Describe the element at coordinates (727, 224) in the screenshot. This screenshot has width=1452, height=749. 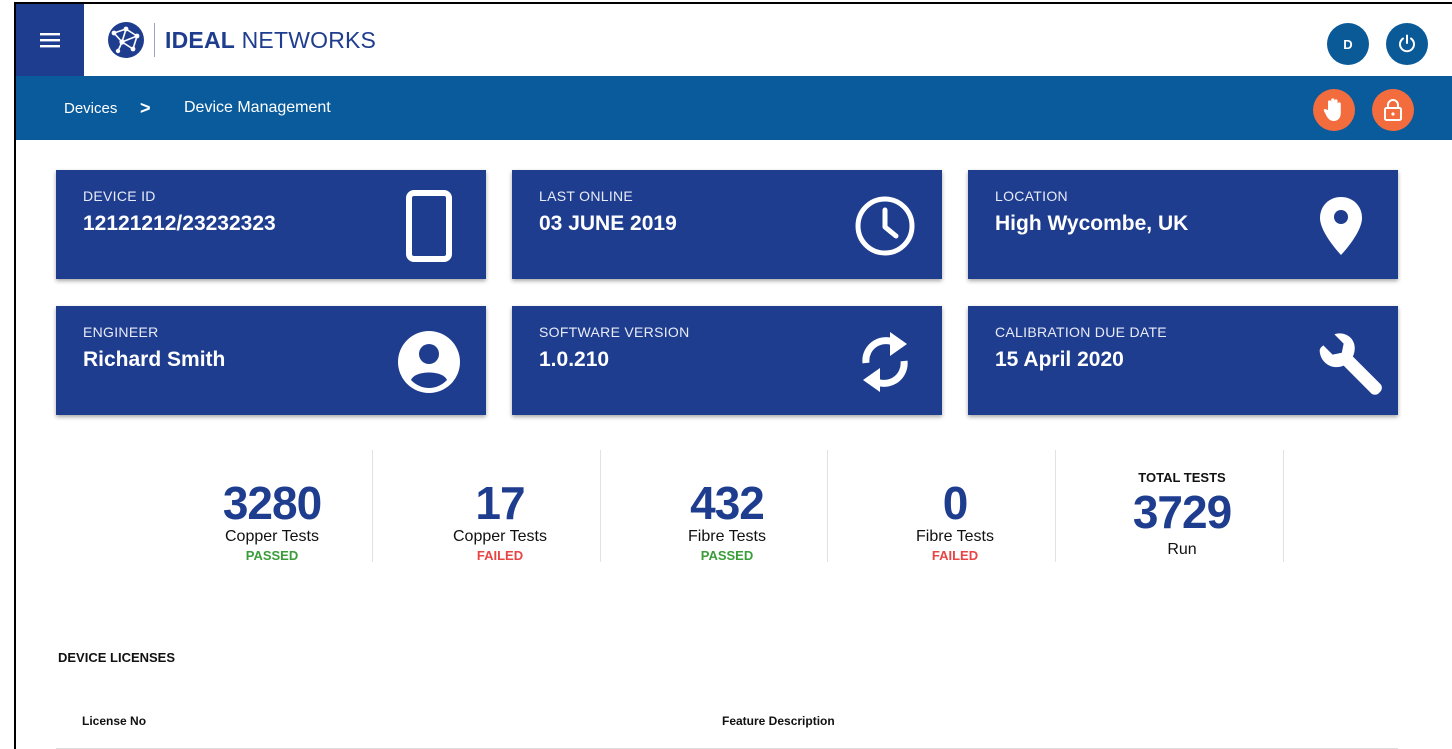
I see `card-last-online: LAST ONLINE 03 JUNE 2019` at that location.